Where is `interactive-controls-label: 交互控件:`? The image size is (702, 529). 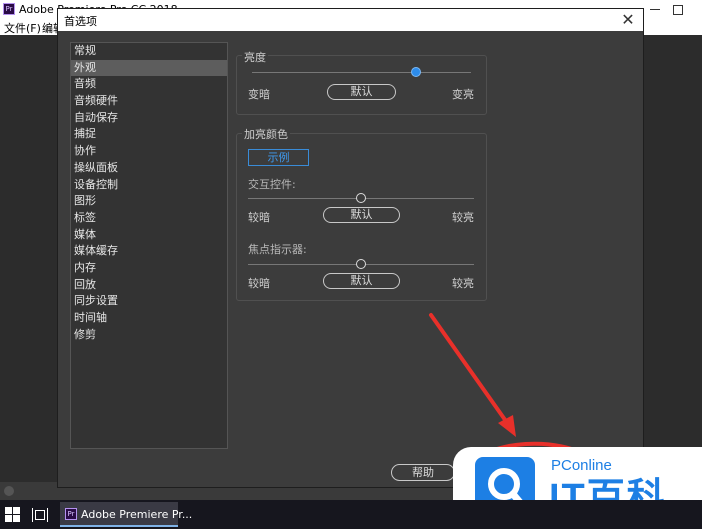
interactive-controls-label: 交互控件: is located at coordinates (272, 184).